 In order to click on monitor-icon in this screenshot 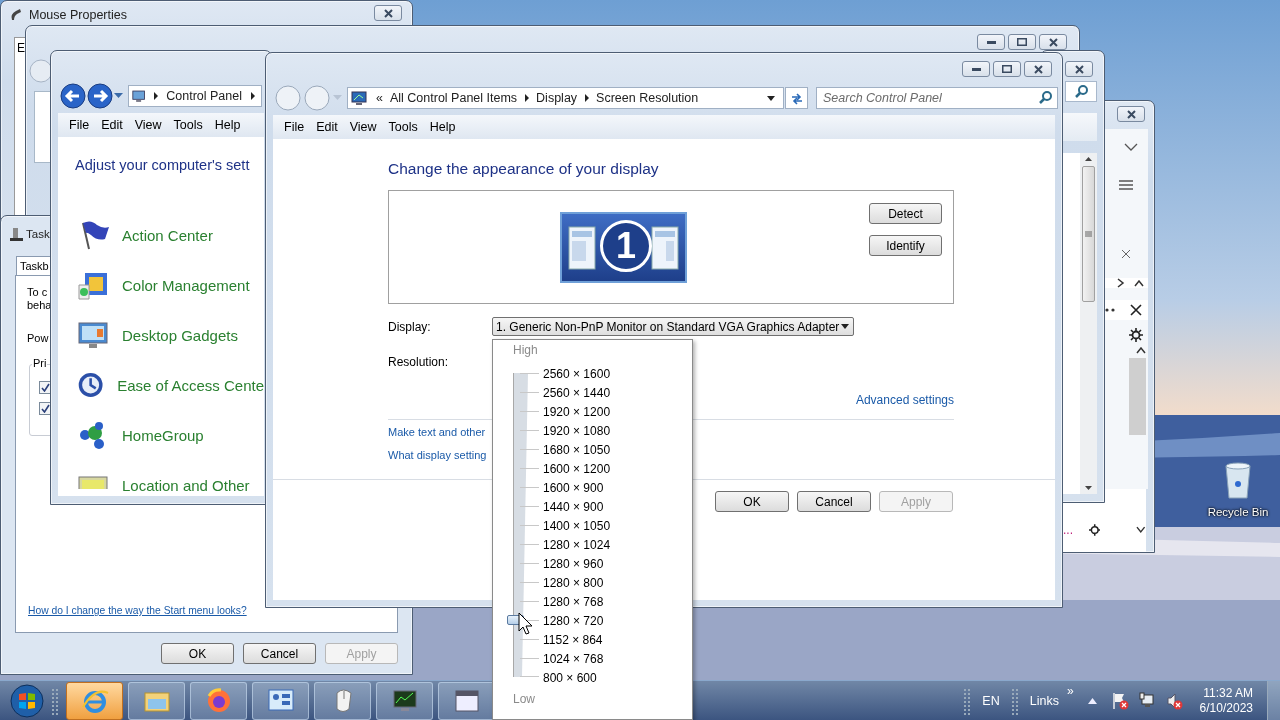, I will do `click(93, 335)`.